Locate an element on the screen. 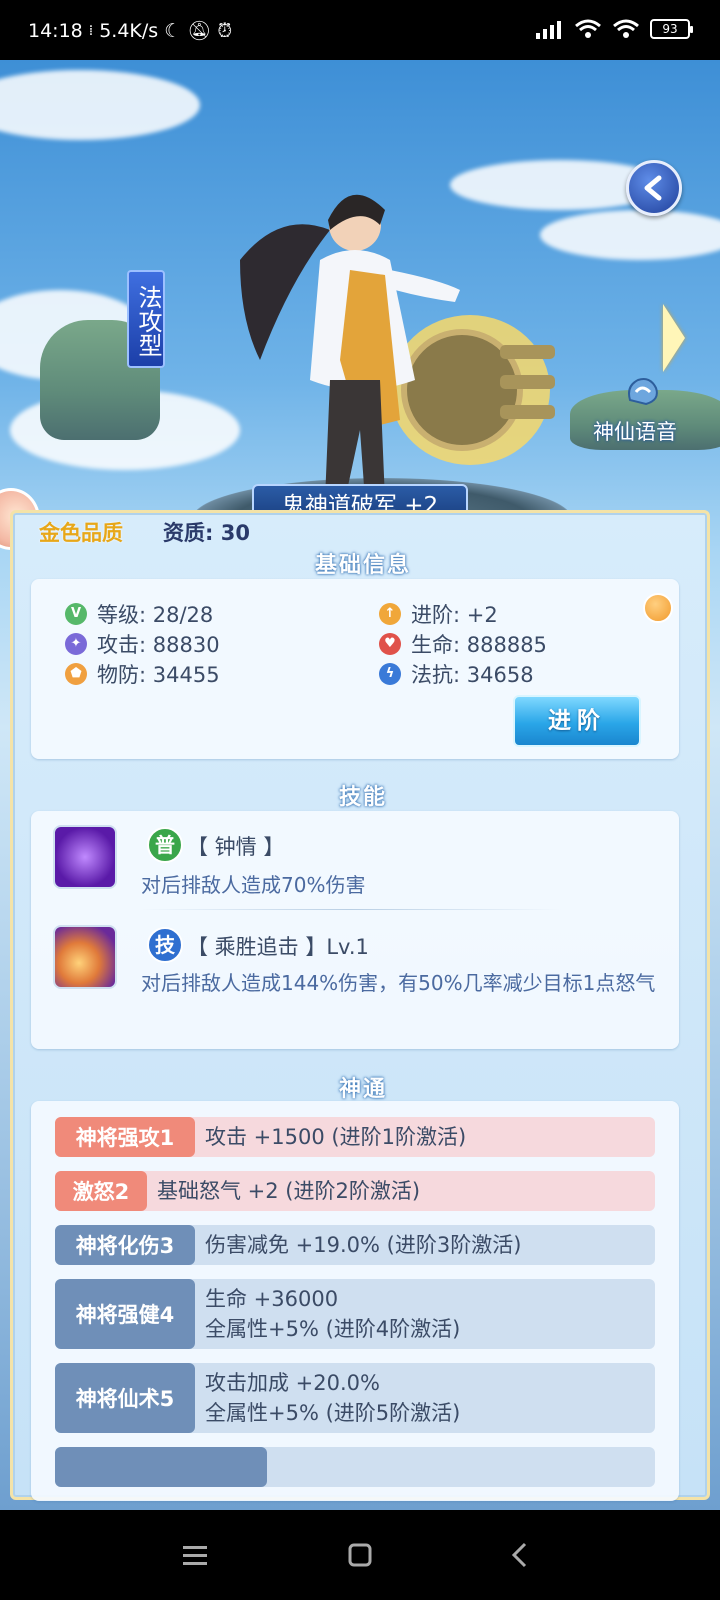  battery-level: 93 is located at coordinates (670, 29).